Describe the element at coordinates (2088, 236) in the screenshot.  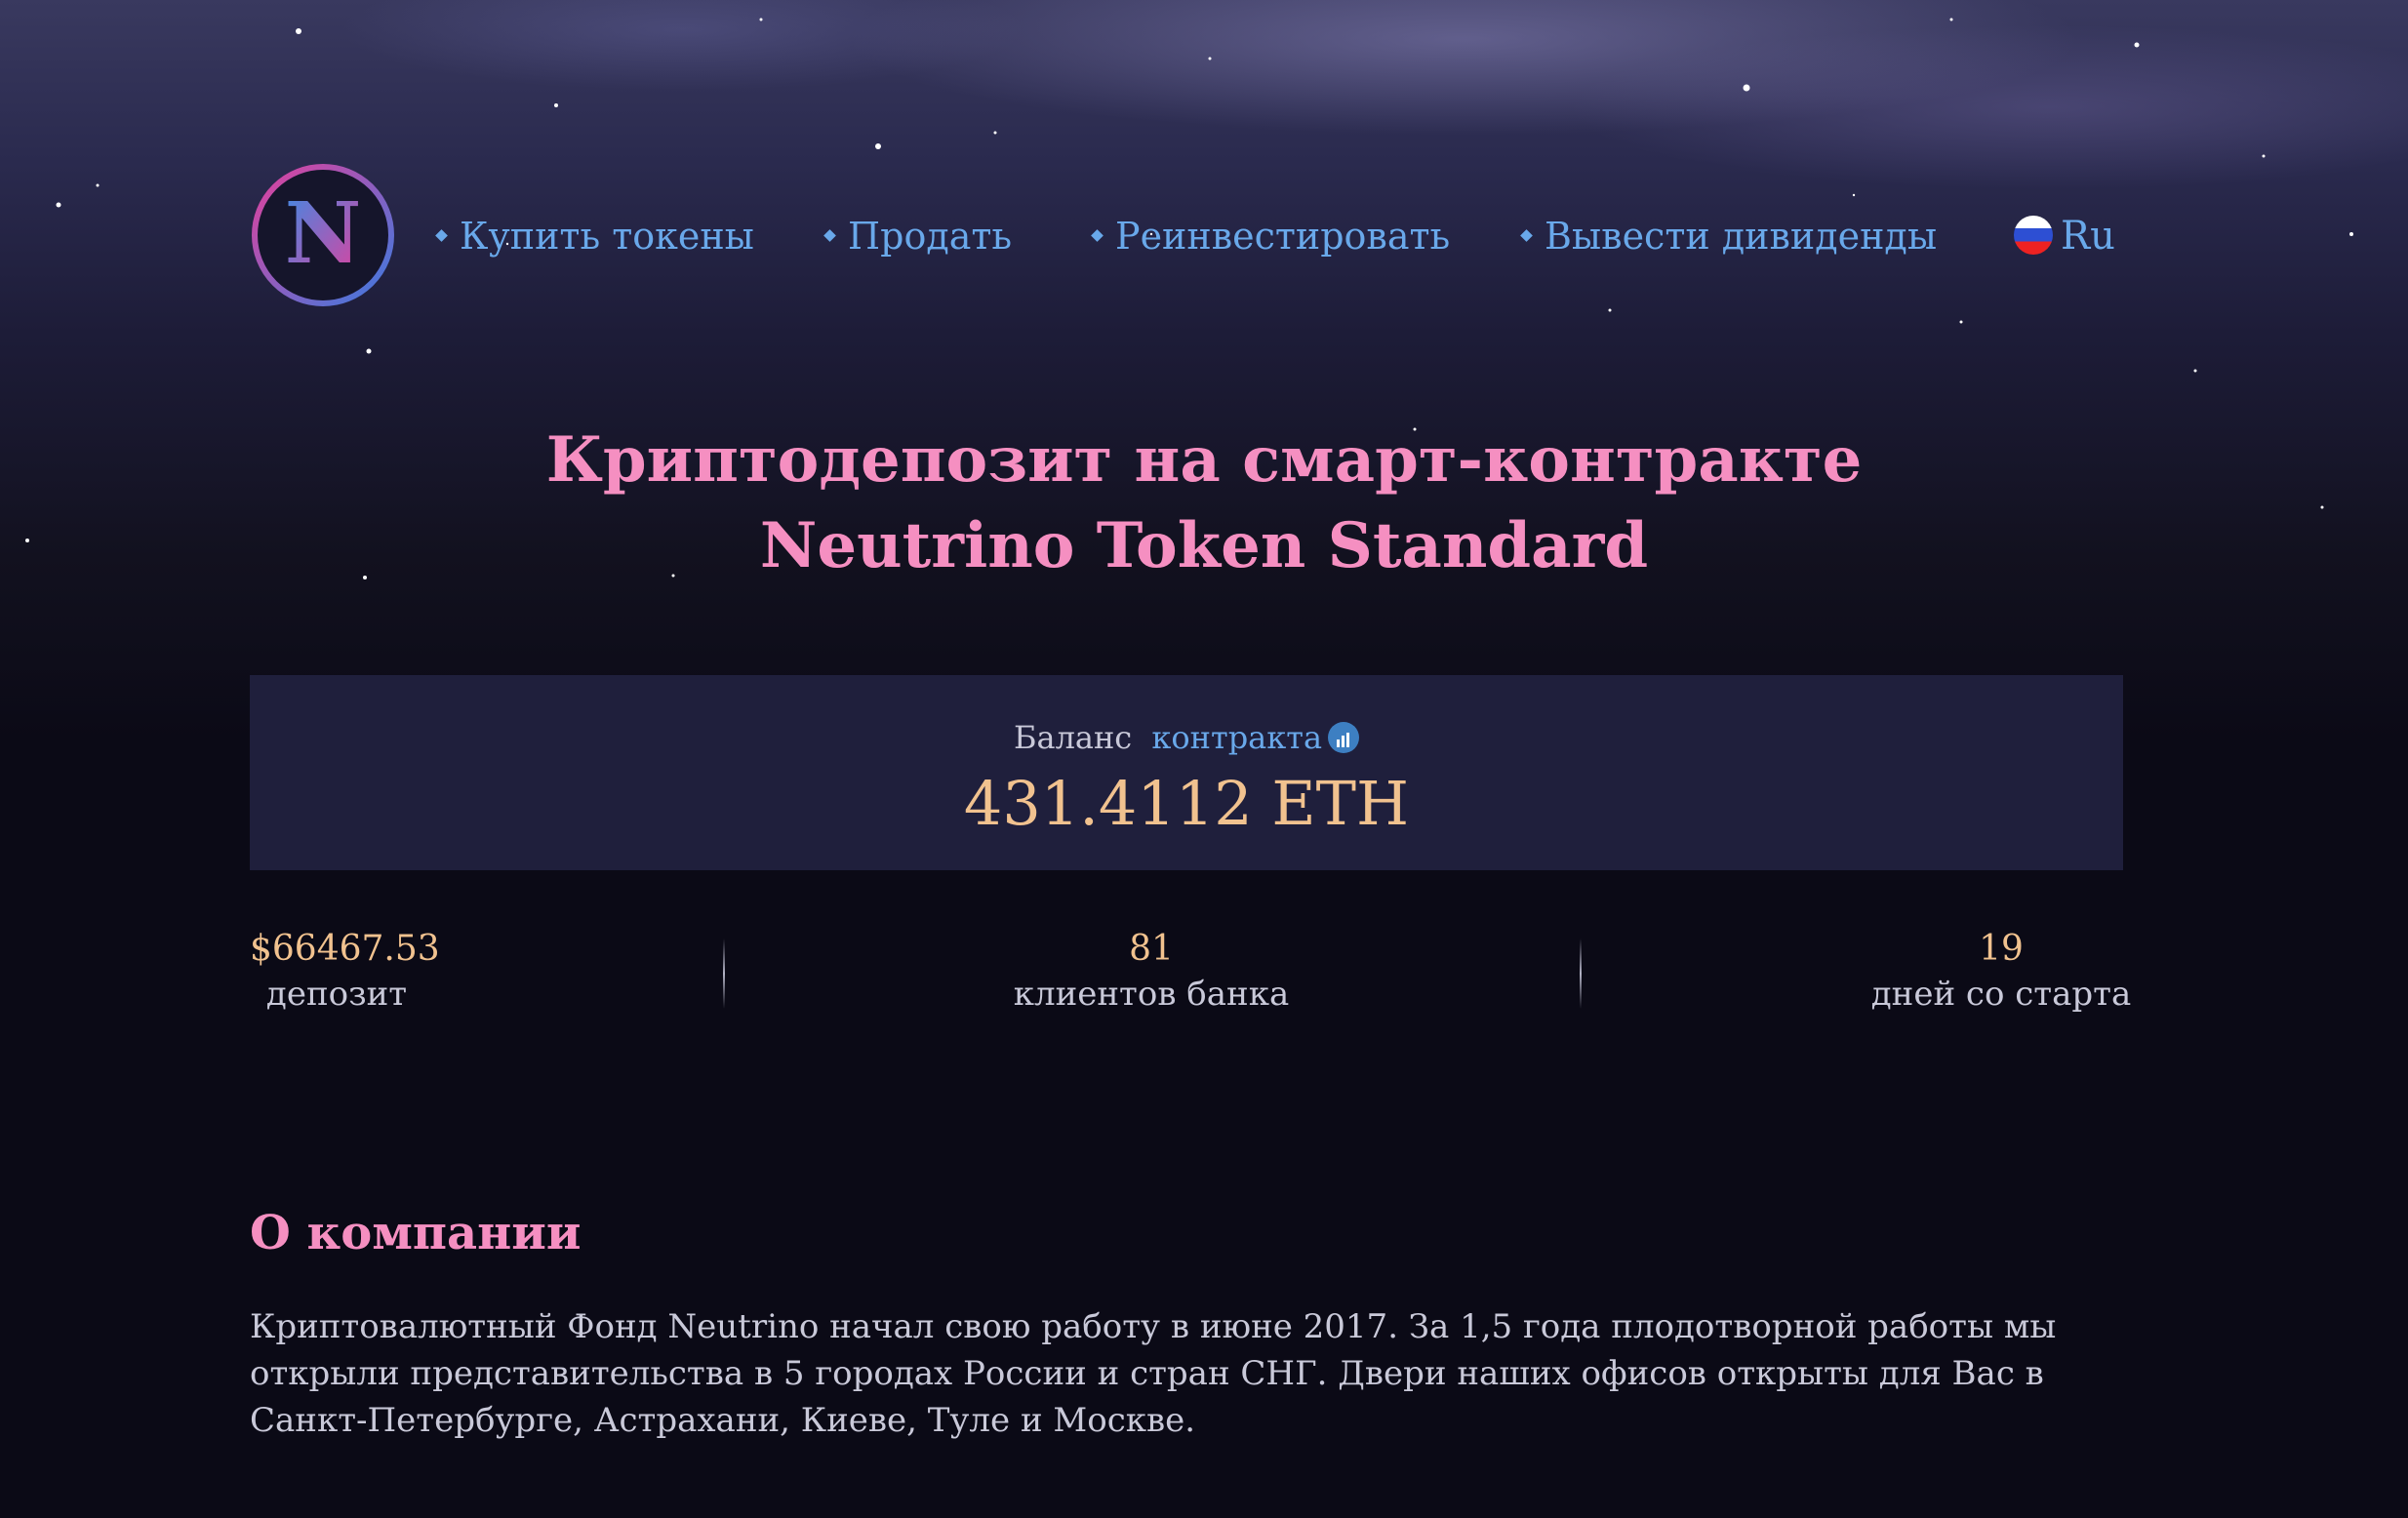
I see `language-label: Ru` at that location.